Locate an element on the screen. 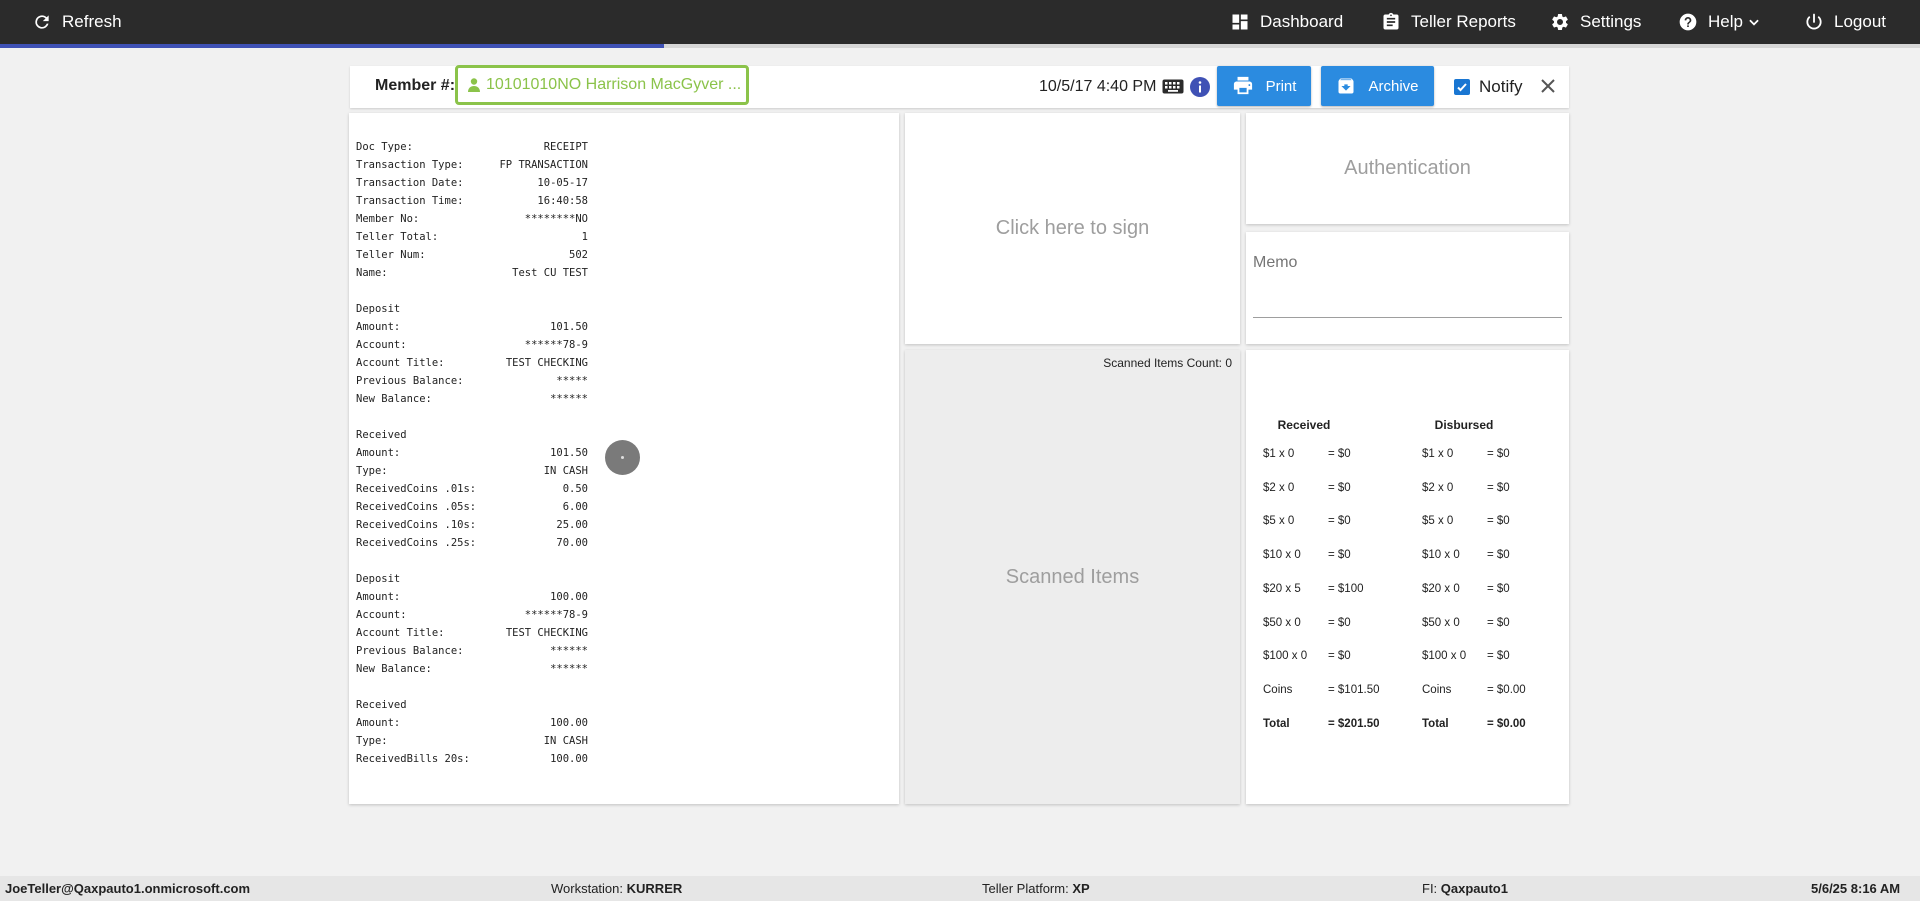 This screenshot has height=901, width=1920. receipt-line: Account: ******78-9 is located at coordinates (472, 615).